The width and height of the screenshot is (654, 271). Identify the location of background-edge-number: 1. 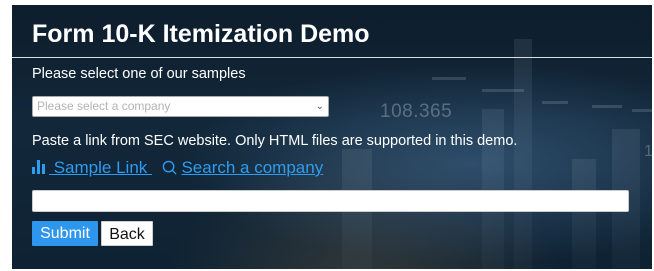
(648, 151).